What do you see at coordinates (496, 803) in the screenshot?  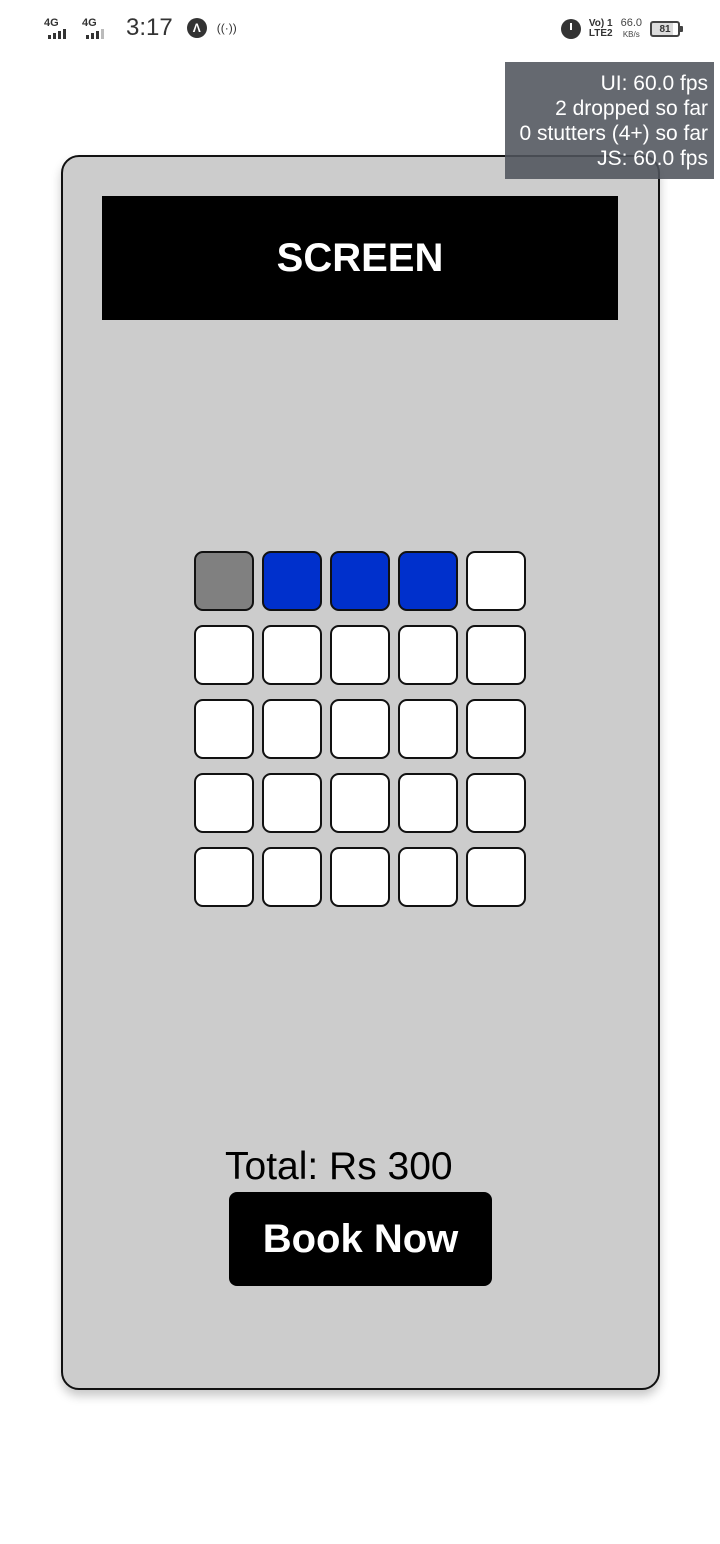 I see `seat-available-r4c5` at bounding box center [496, 803].